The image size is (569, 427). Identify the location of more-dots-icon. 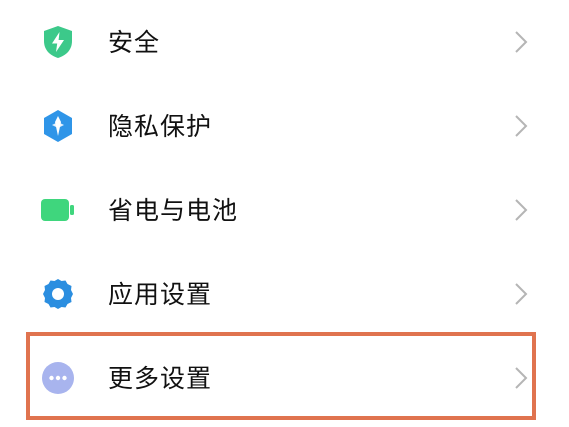
(58, 378).